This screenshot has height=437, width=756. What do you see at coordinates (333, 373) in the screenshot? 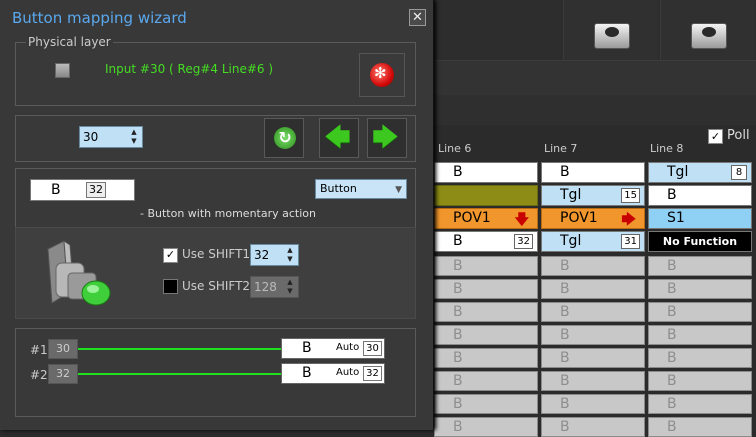
I see `output-field: B Auto 32` at bounding box center [333, 373].